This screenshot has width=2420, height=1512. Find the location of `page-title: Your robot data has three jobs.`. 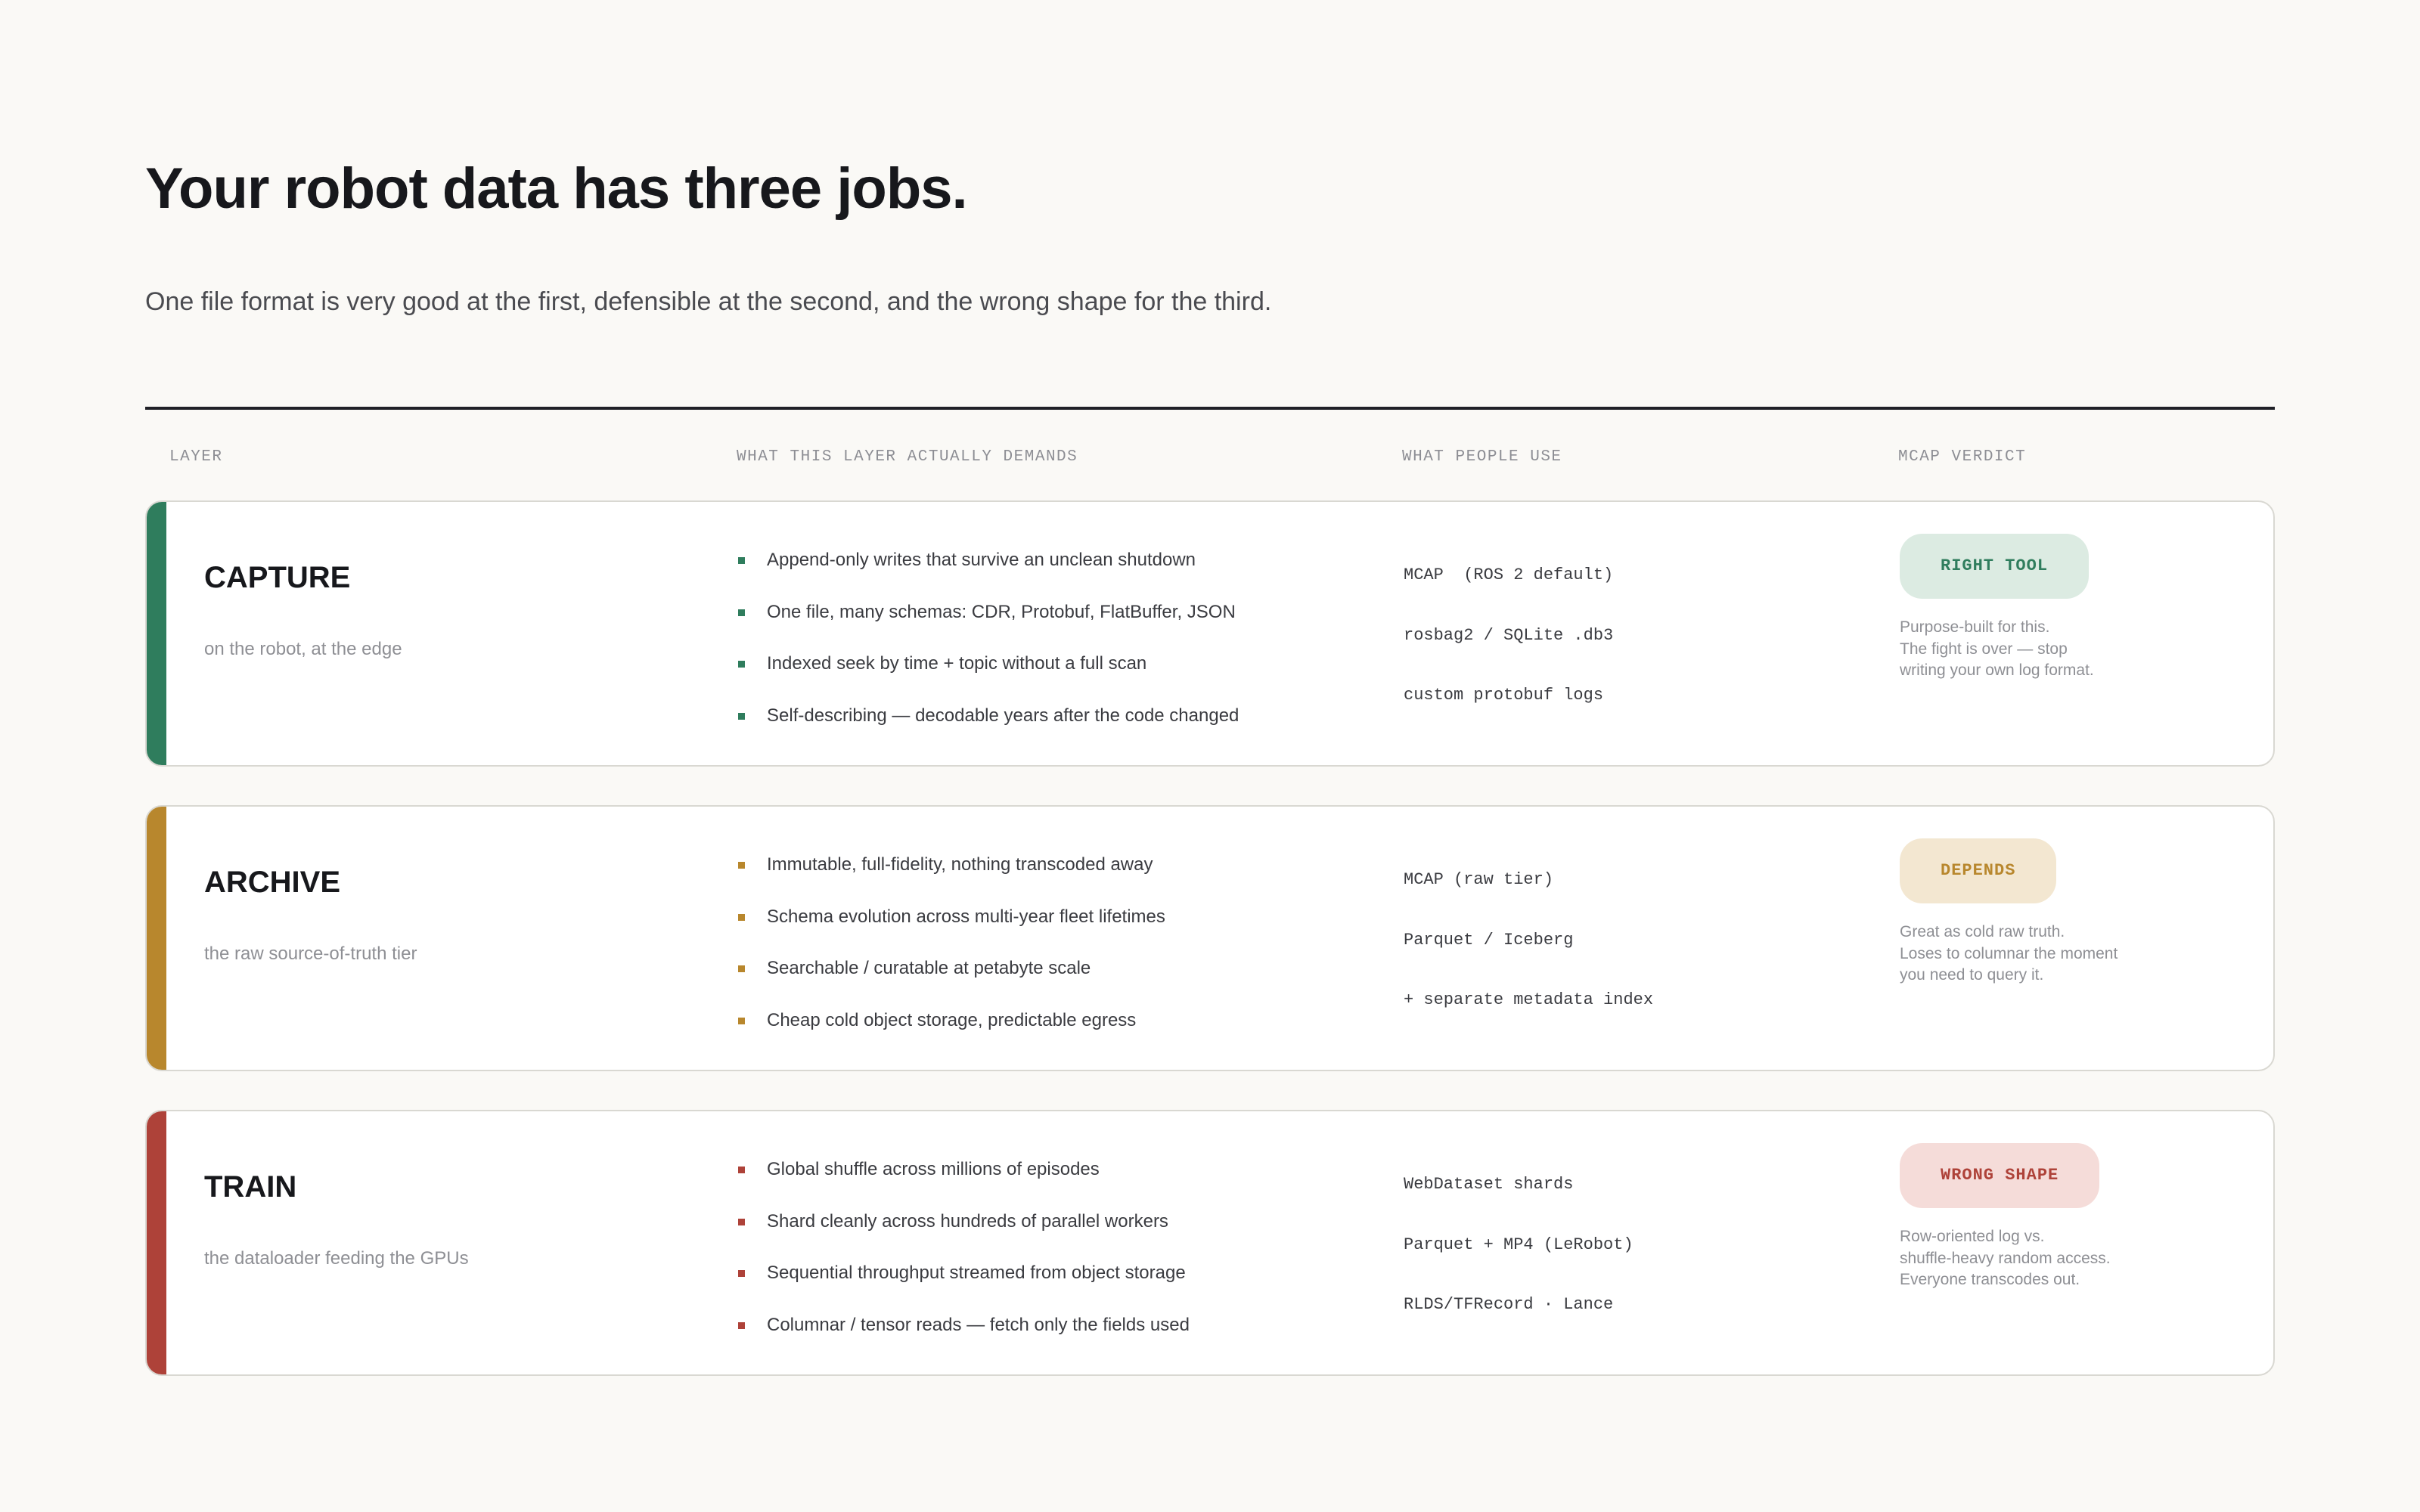

page-title: Your robot data has three jobs. is located at coordinates (556, 189).